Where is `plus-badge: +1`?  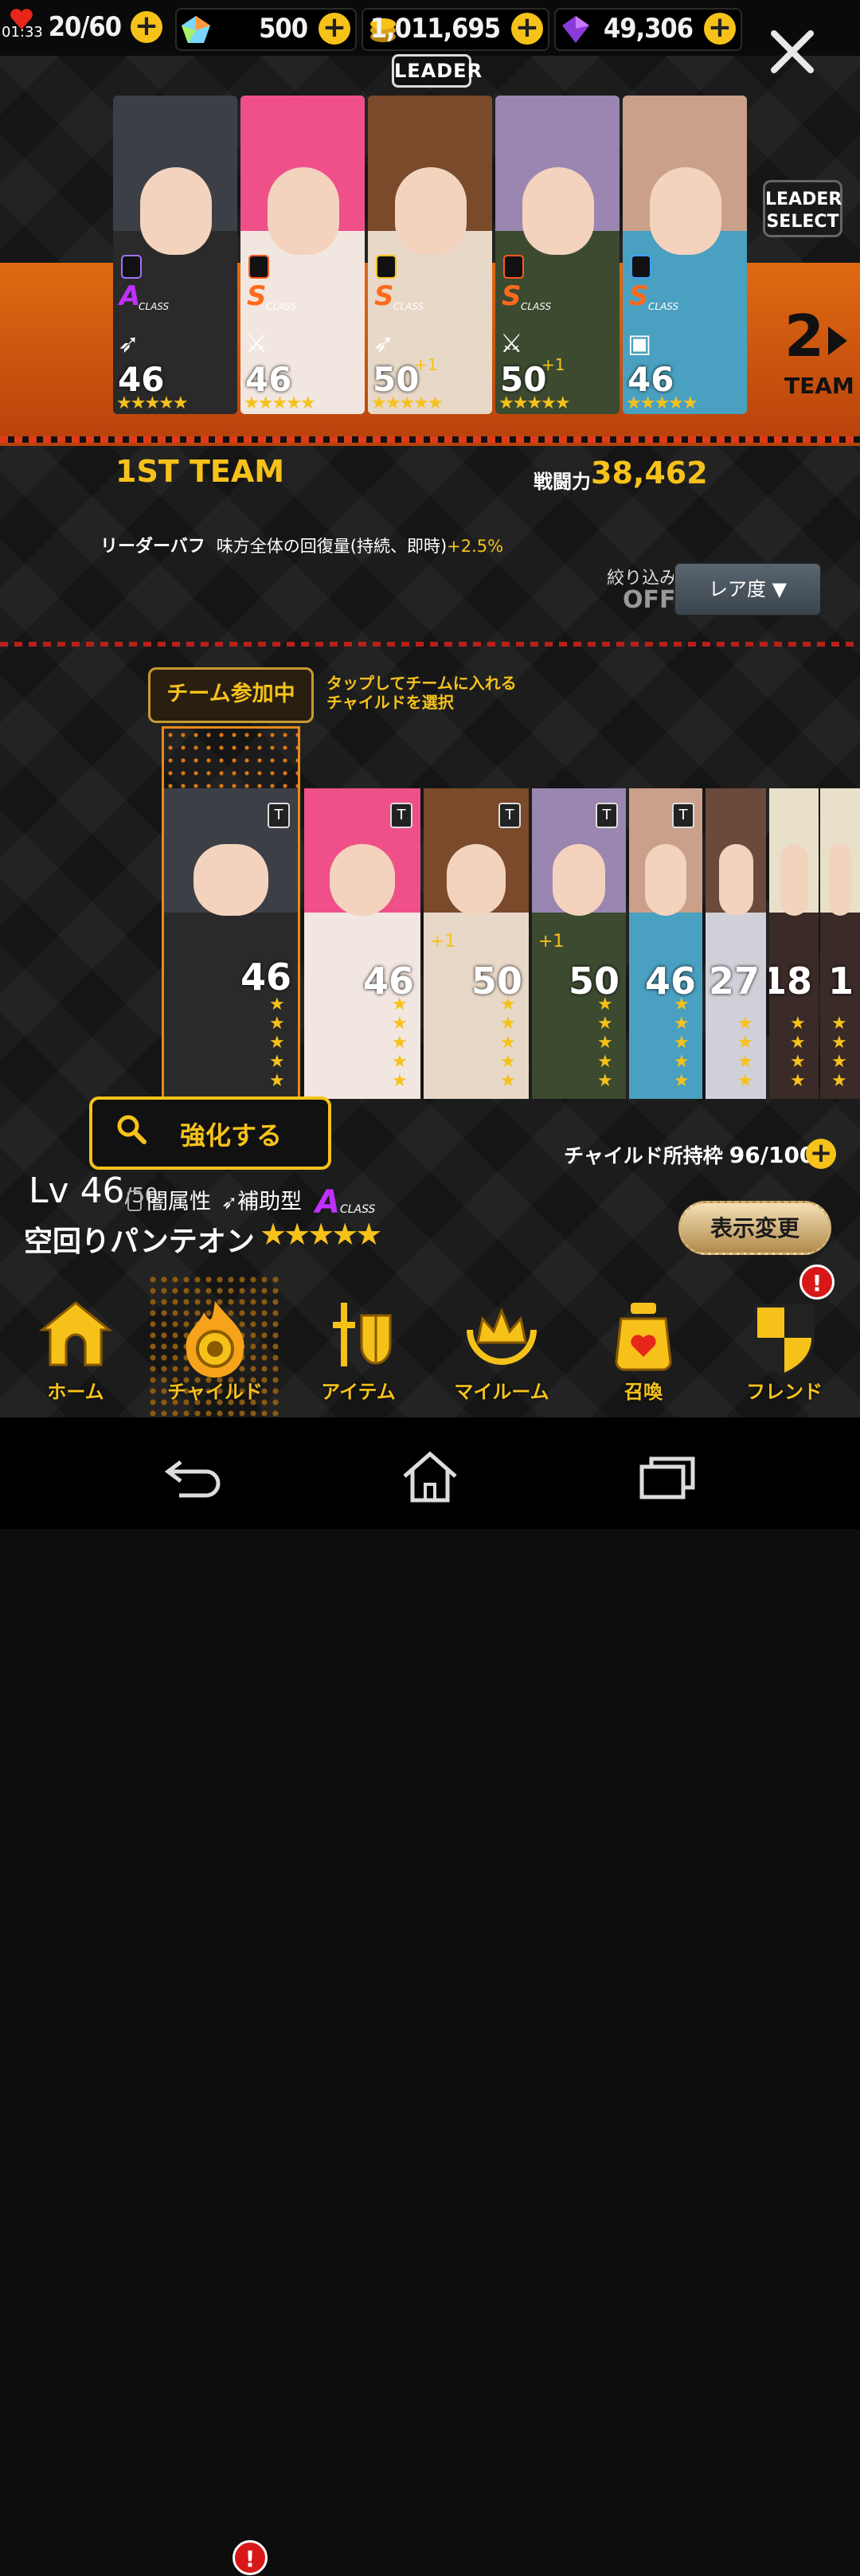 plus-badge: +1 is located at coordinates (426, 364).